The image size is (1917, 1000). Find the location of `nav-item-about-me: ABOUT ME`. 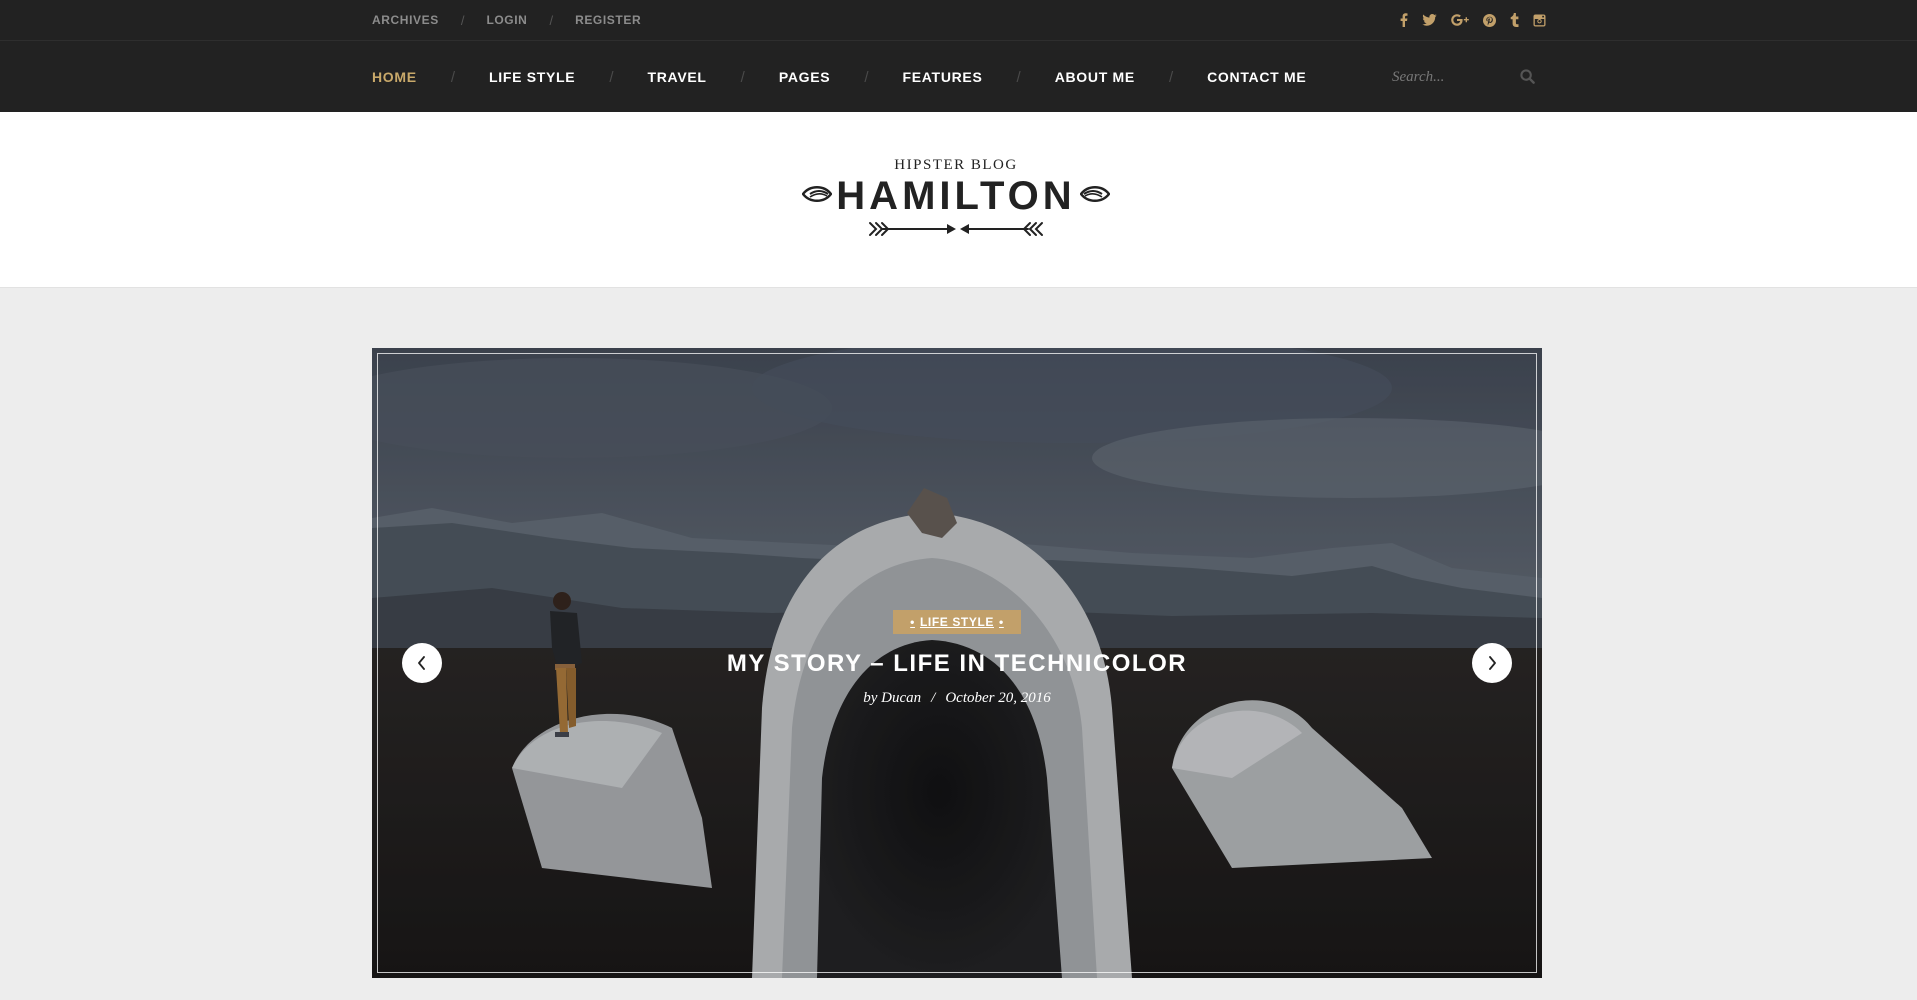

nav-item-about-me: ABOUT ME is located at coordinates (1095, 77).